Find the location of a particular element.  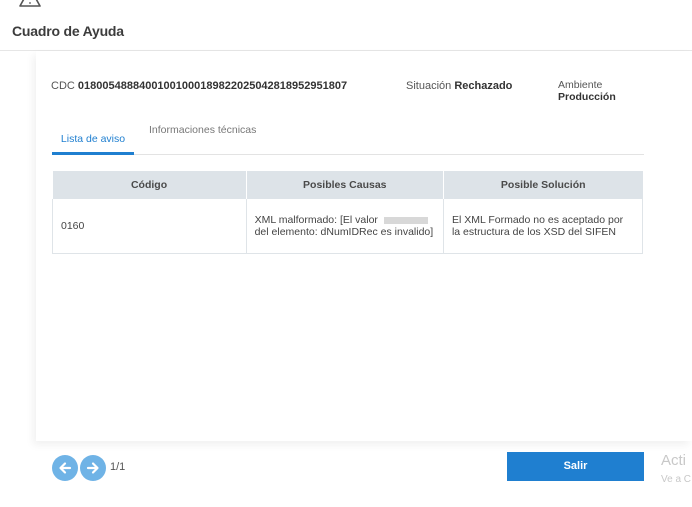

previous-page-button is located at coordinates (65, 468).